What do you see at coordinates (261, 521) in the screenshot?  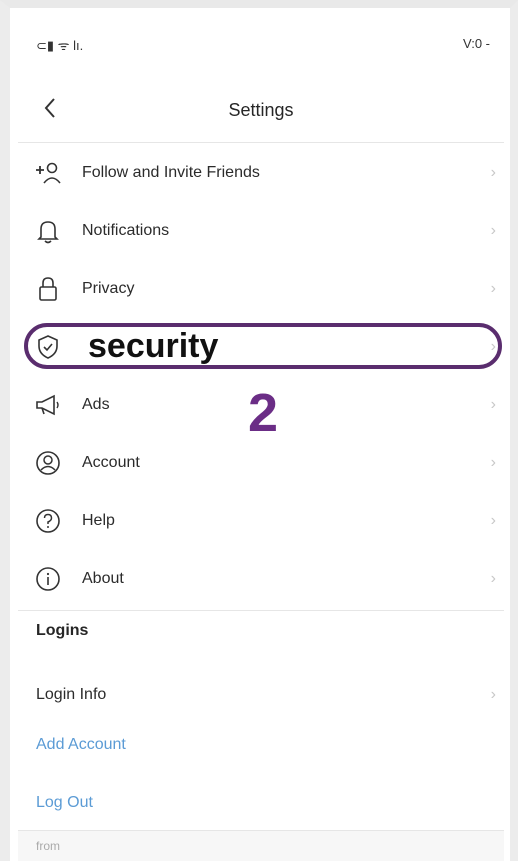 I see `menu-item-help: Help ›` at bounding box center [261, 521].